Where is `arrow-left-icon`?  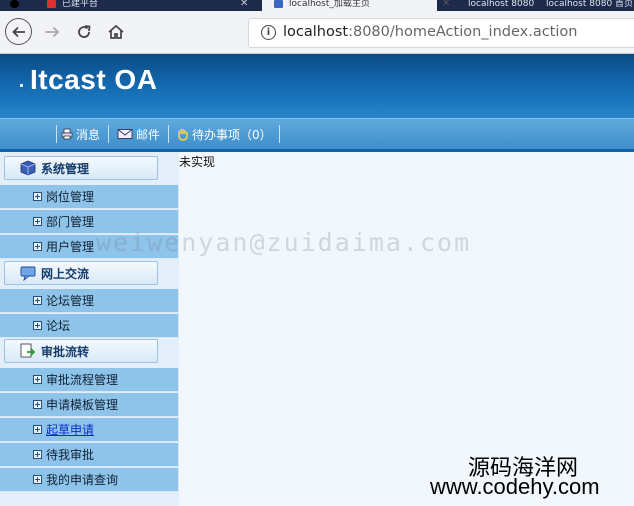
arrow-left-icon is located at coordinates (18, 31).